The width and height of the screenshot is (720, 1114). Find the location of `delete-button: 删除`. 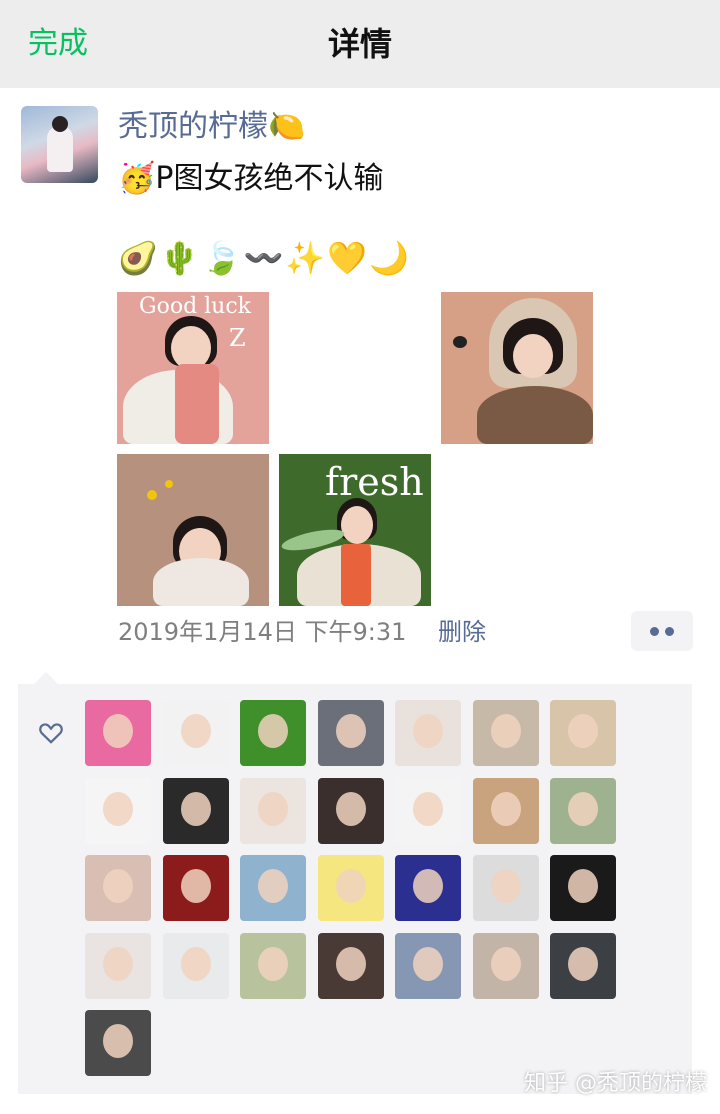

delete-button: 删除 is located at coordinates (462, 632).